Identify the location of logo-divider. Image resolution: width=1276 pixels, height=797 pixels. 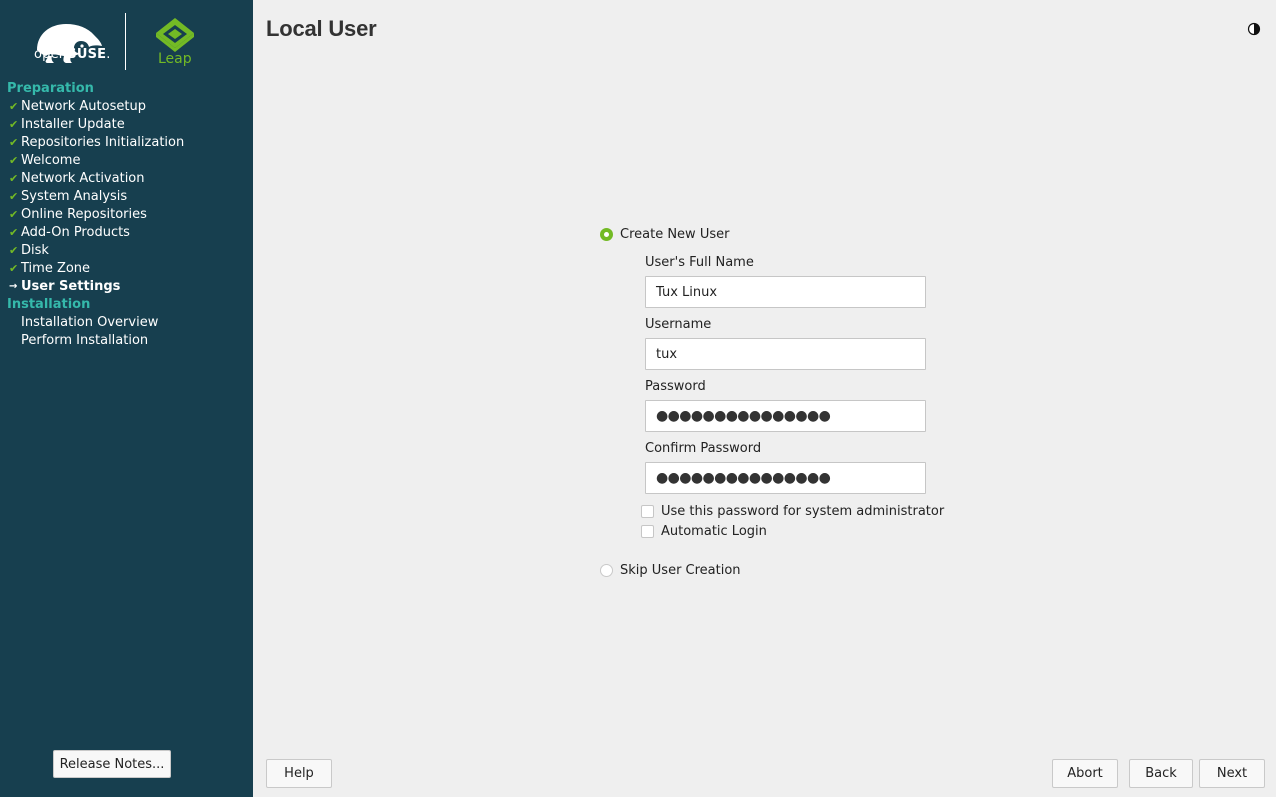
(125, 41).